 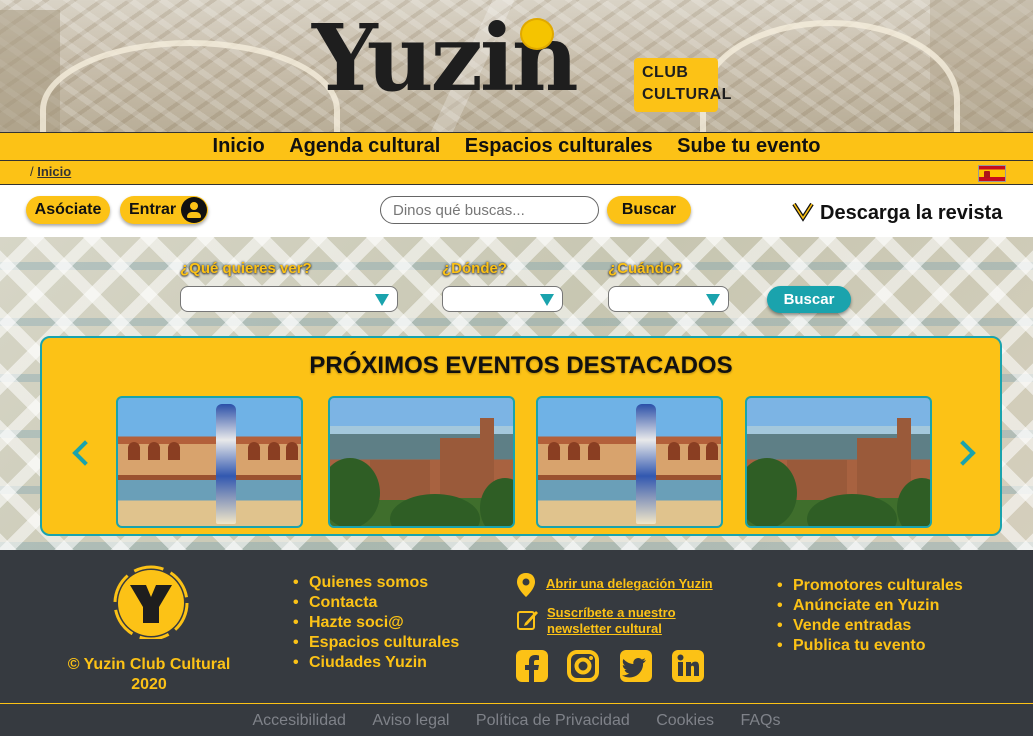 I want to click on footer-link-hazte-socio: Hazte soci@, so click(x=376, y=623).